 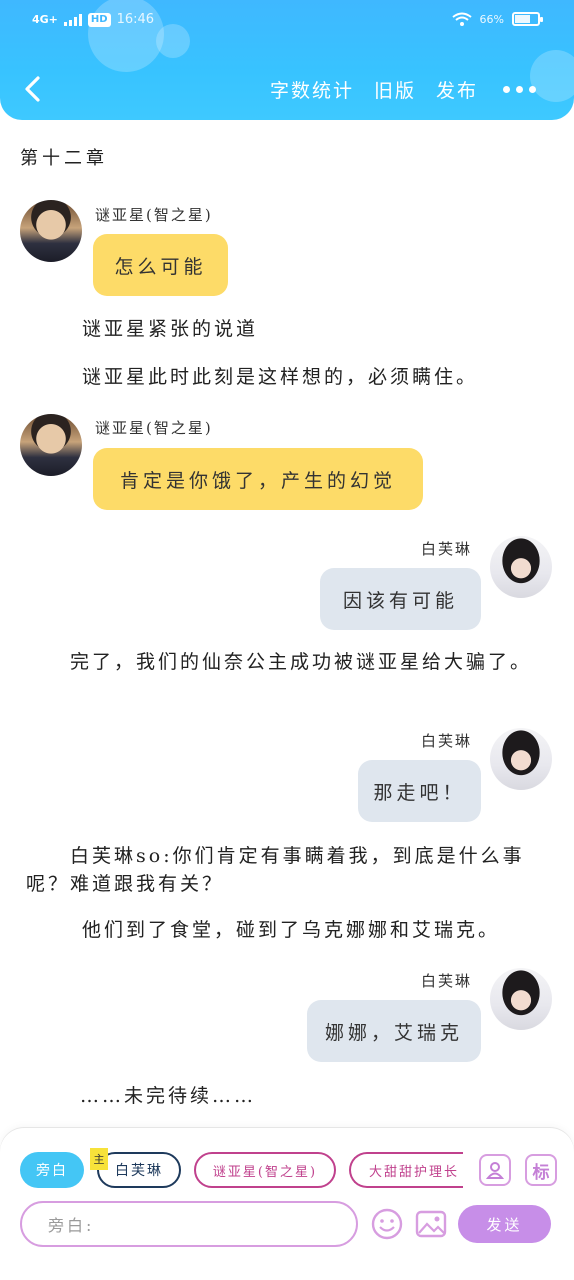 I want to click on dialogue-bubble: 那走吧！, so click(x=419, y=791).